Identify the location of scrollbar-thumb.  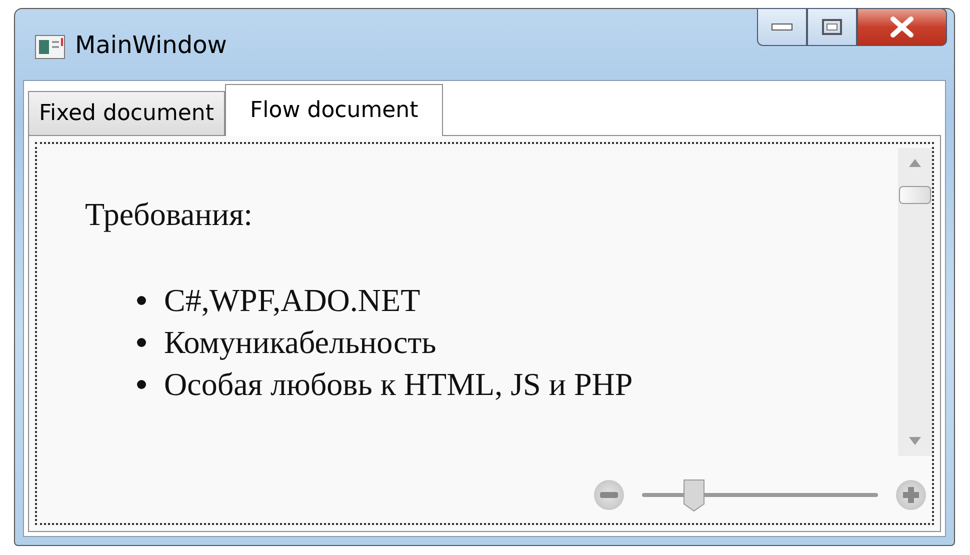
(915, 195).